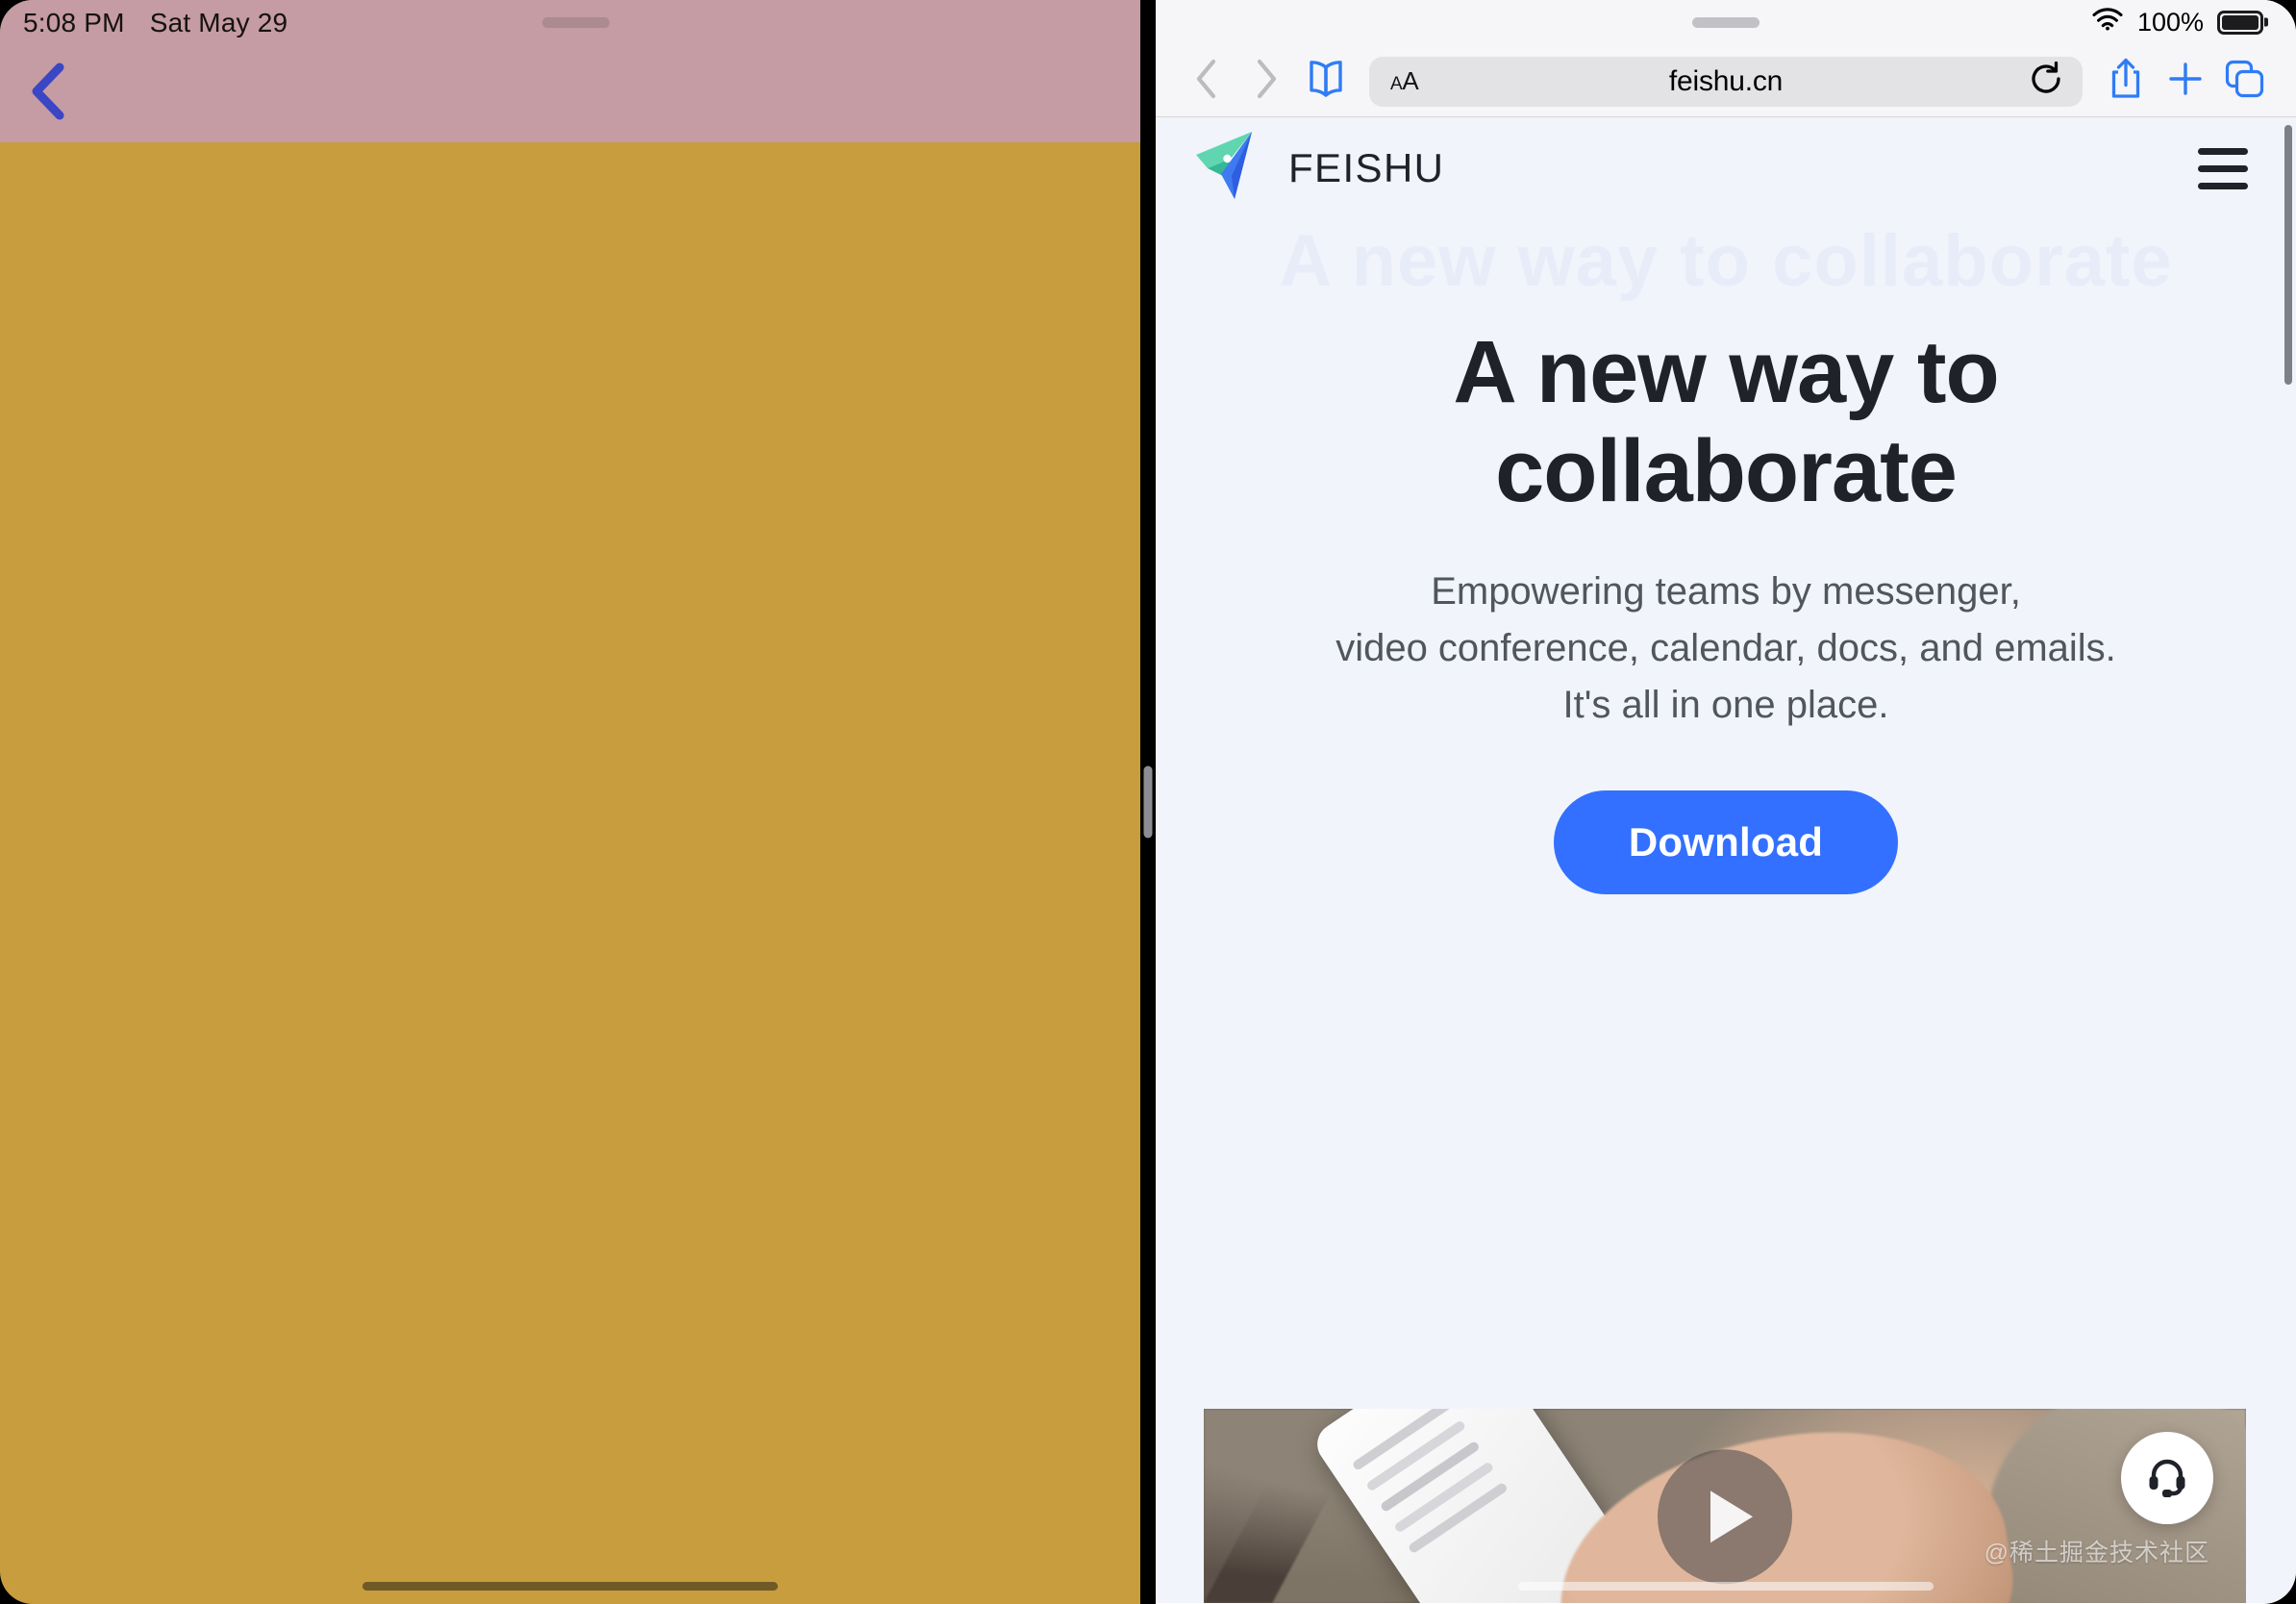  What do you see at coordinates (1731, 1517) in the screenshot?
I see `play-icon` at bounding box center [1731, 1517].